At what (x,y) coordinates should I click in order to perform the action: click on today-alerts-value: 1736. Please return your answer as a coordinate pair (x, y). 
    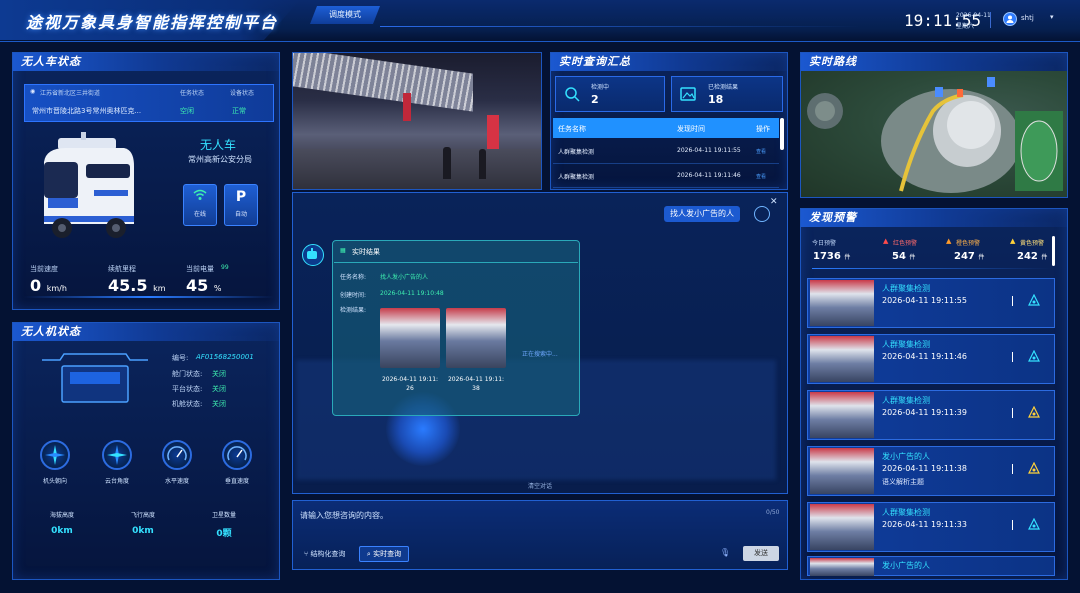
    Looking at the image, I should click on (827, 256).